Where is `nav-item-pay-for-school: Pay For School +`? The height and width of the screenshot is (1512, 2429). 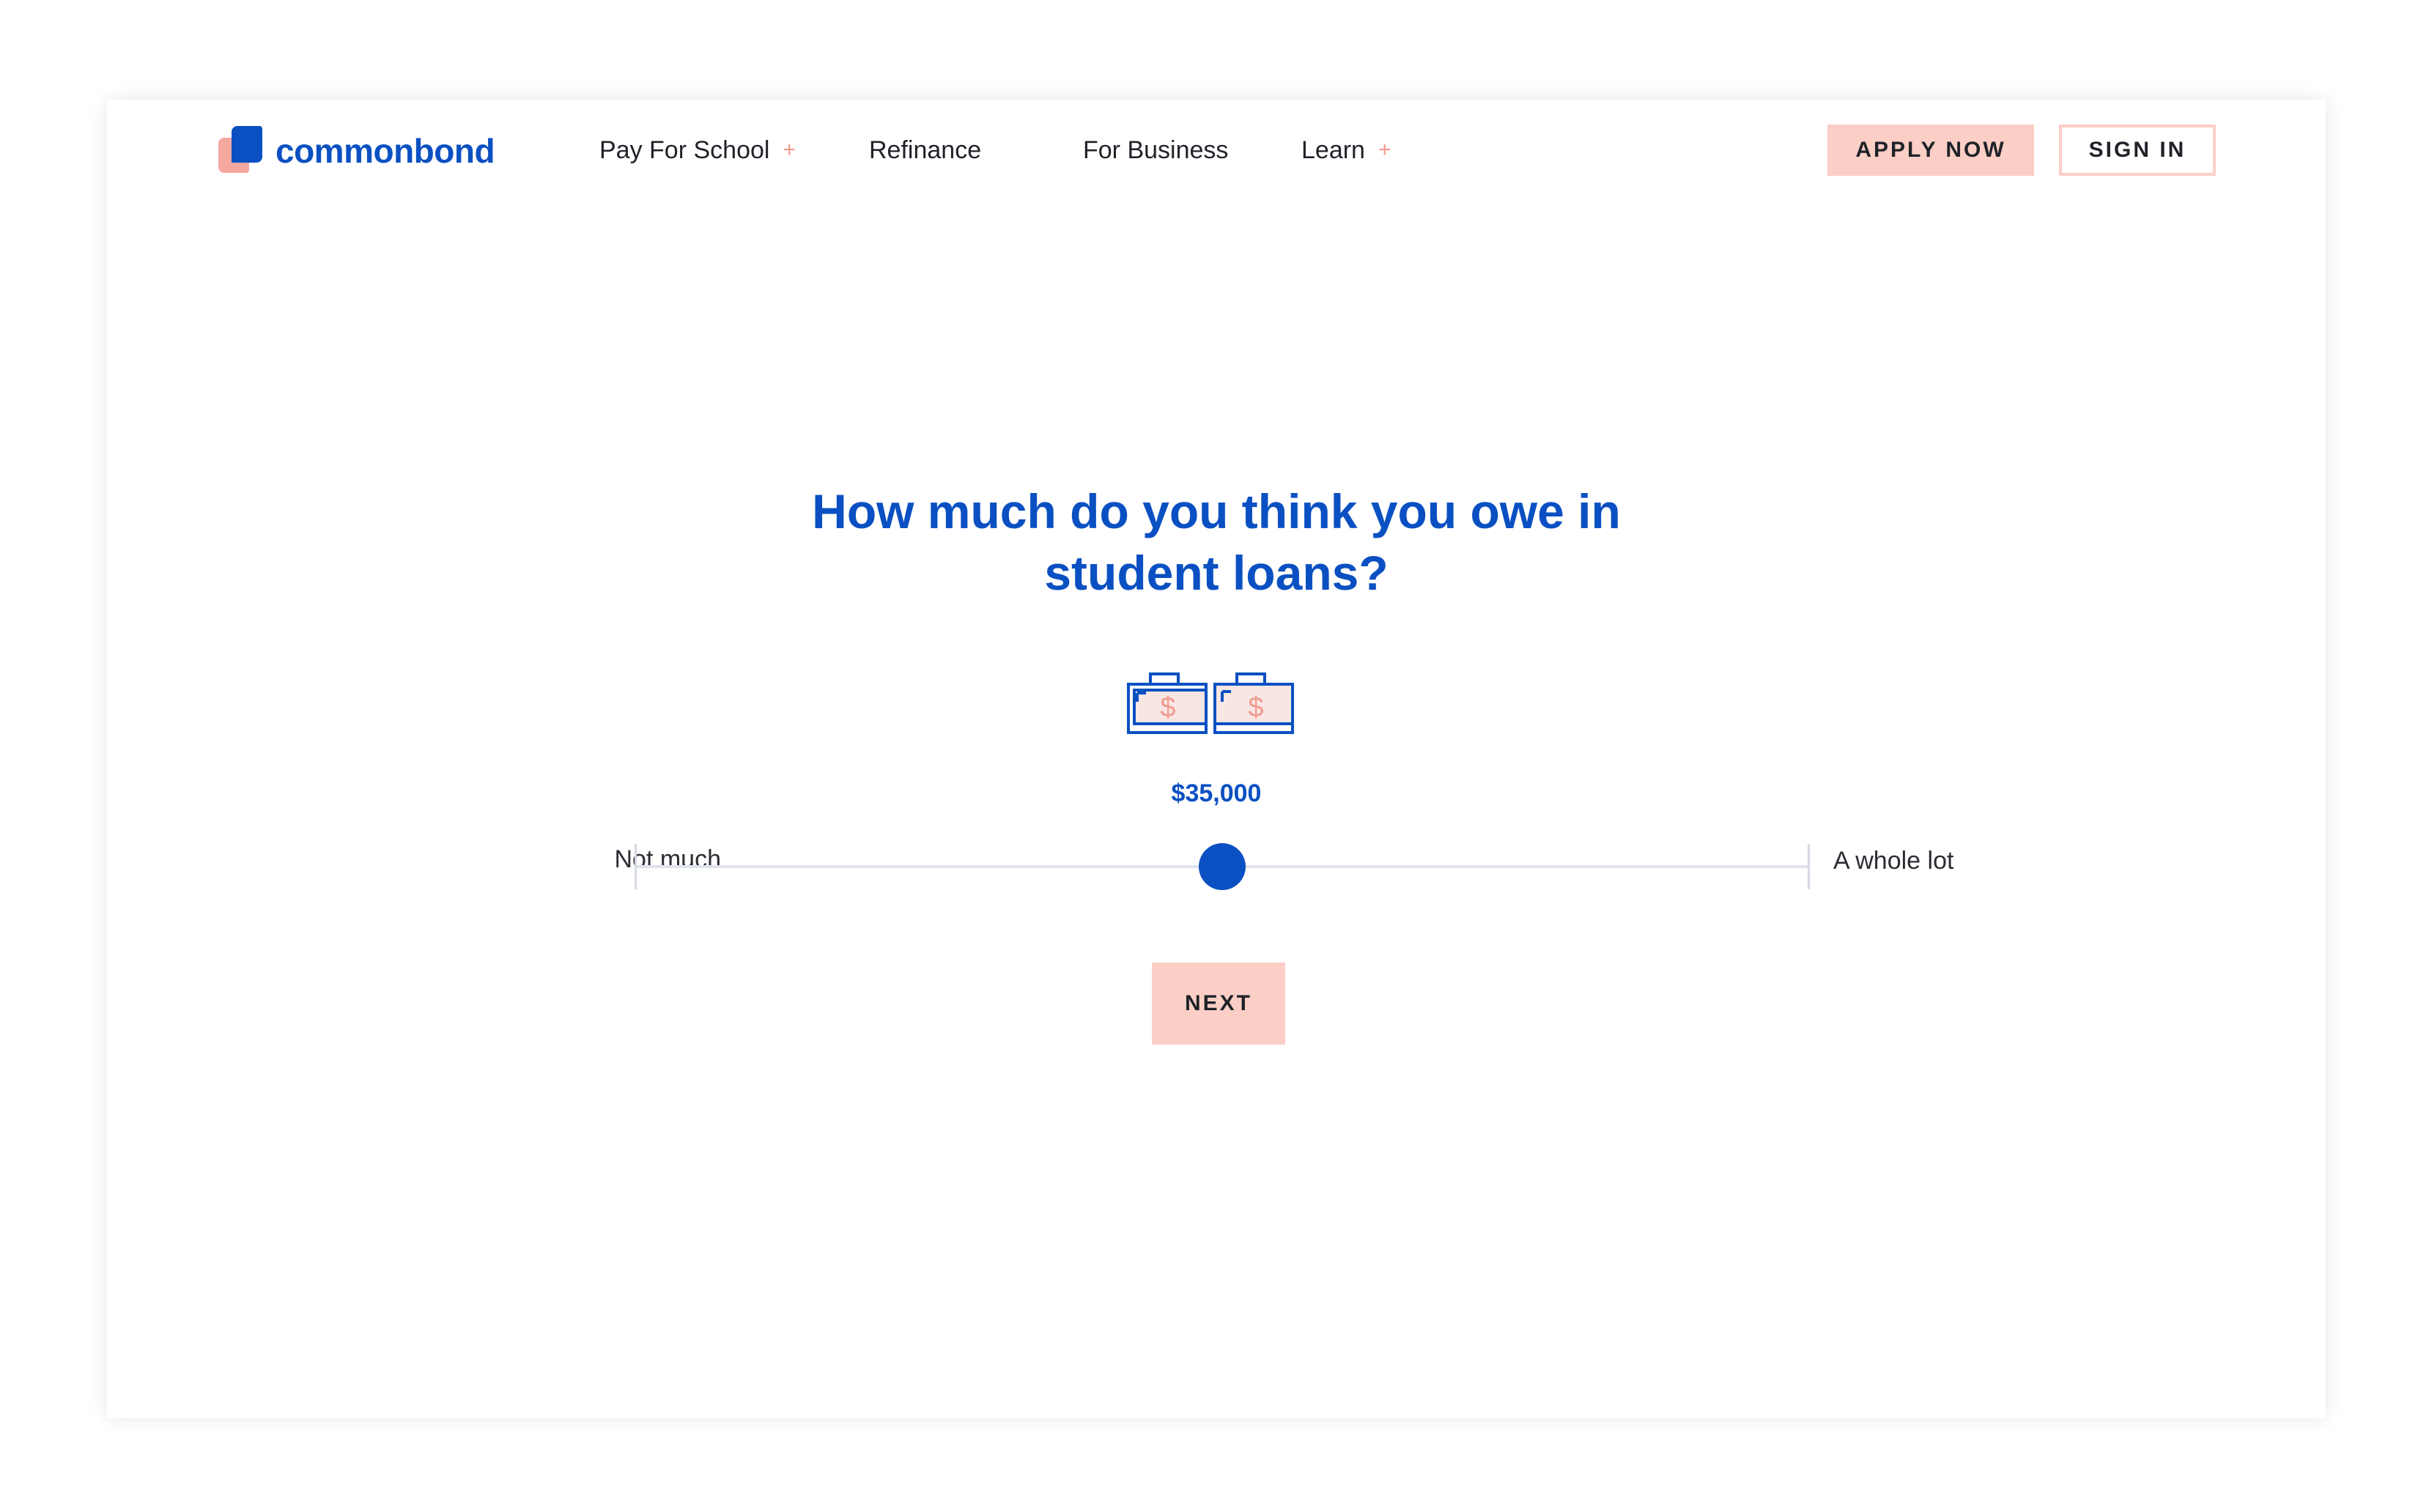
nav-item-pay-for-school: Pay For School + is located at coordinates (697, 150).